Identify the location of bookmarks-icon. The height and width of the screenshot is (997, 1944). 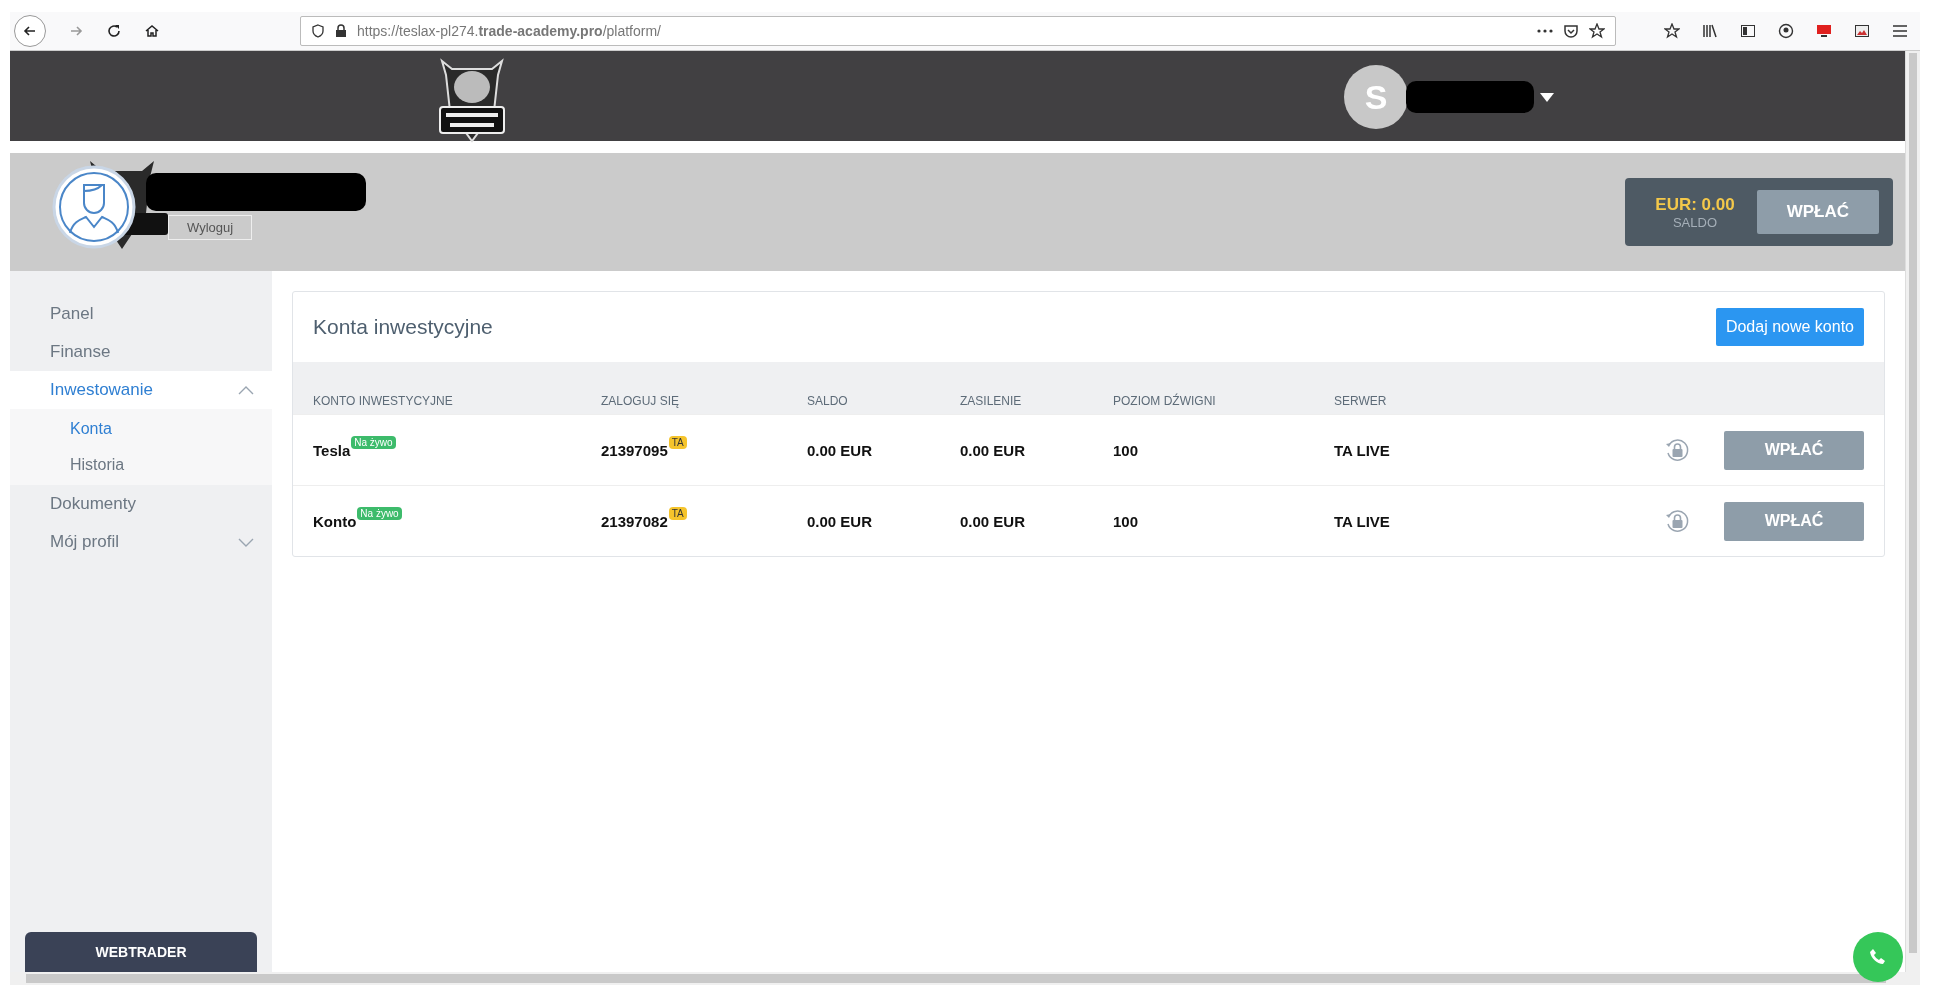
(1672, 31).